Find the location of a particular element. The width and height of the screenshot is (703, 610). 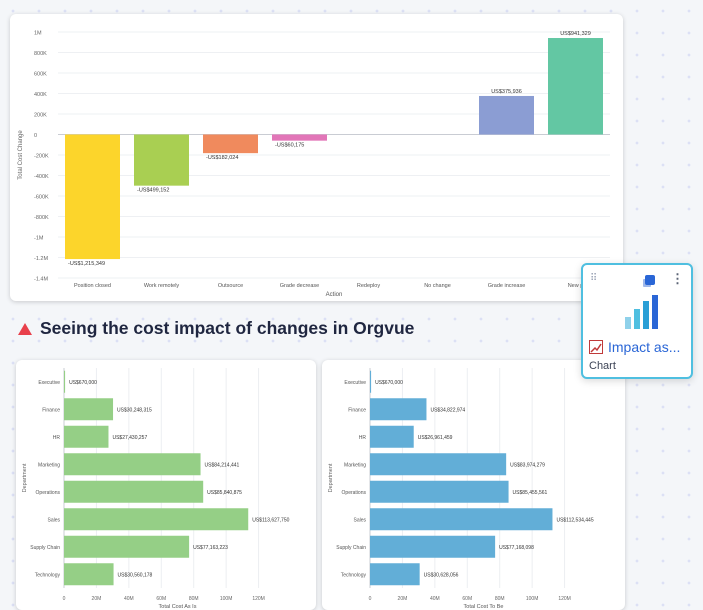

data-label: US$30,560,178 is located at coordinates (135, 575).